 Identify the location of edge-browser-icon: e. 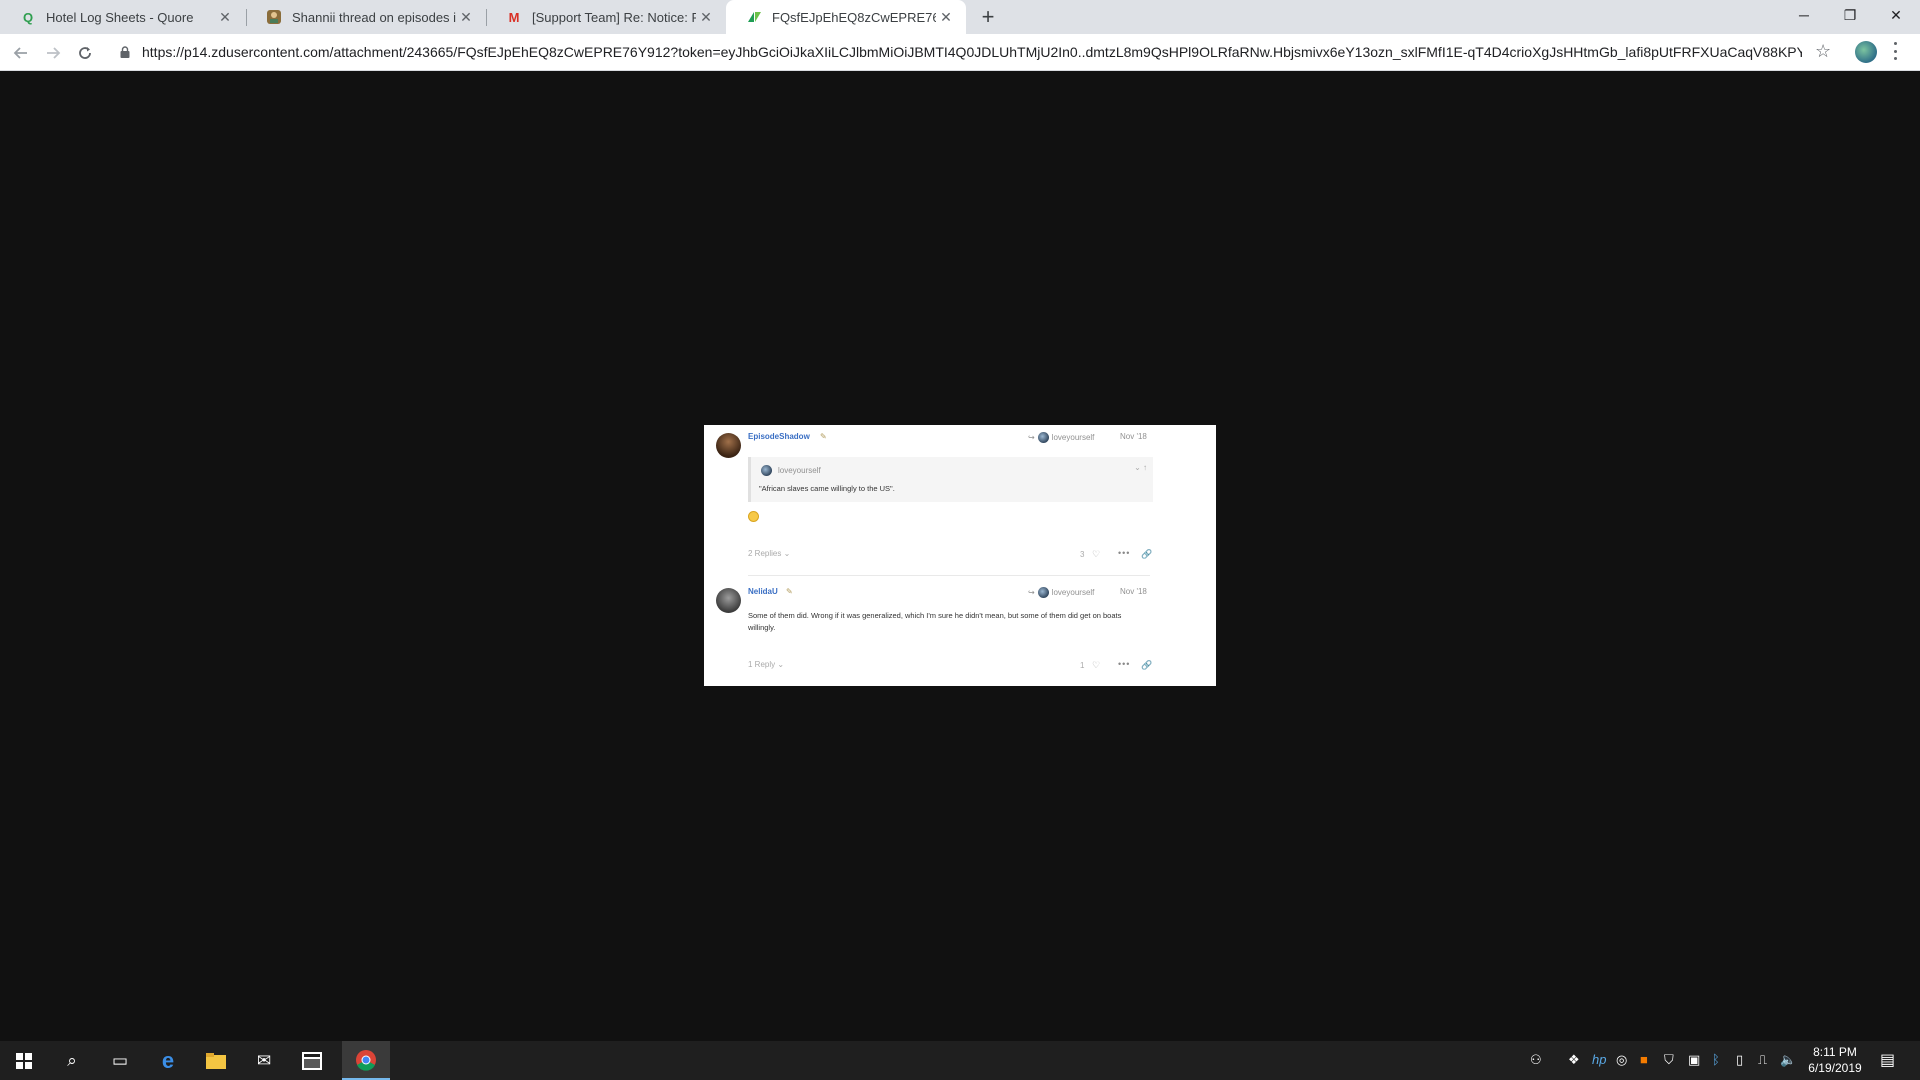
(168, 1060).